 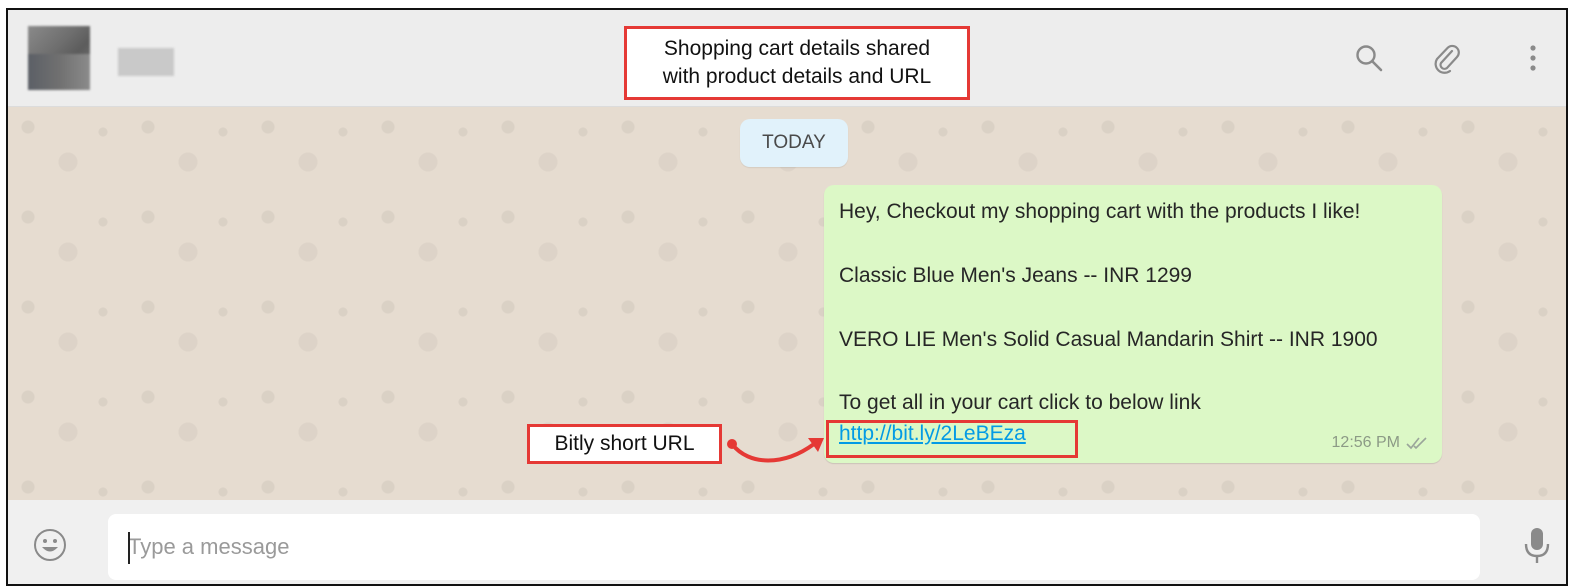 I want to click on message-line-2: Classic Blue Men's Jeans -- INR 1299, so click(x=1015, y=275).